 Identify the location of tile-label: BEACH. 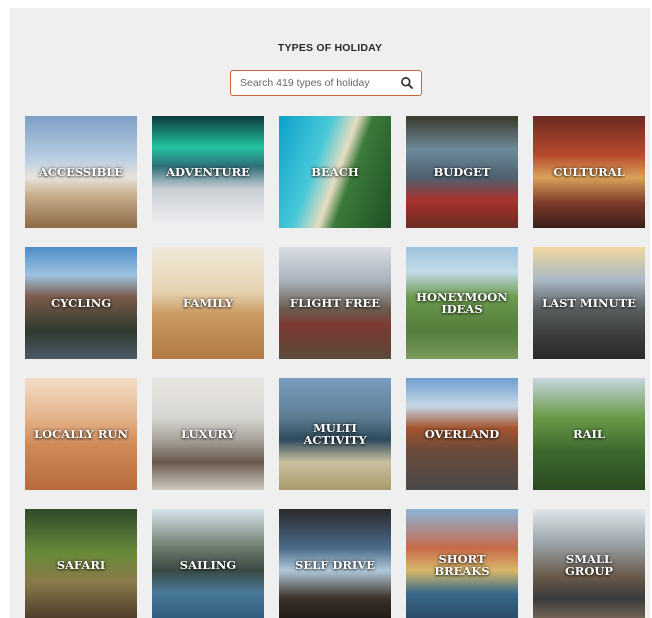
(335, 172).